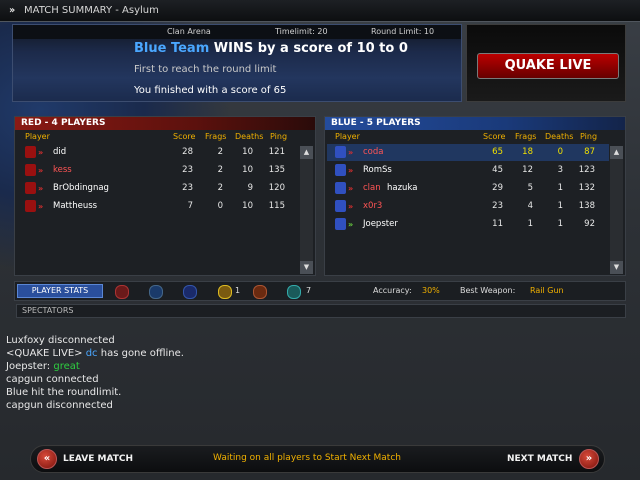 The image size is (640, 480). What do you see at coordinates (530, 224) in the screenshot?
I see `player-frags: 1` at bounding box center [530, 224].